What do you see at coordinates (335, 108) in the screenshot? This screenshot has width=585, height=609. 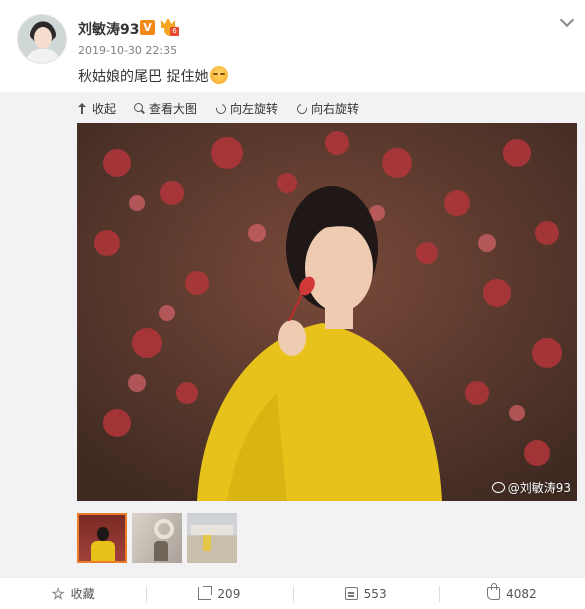 I see `rotate-right-label: 向右旋转` at bounding box center [335, 108].